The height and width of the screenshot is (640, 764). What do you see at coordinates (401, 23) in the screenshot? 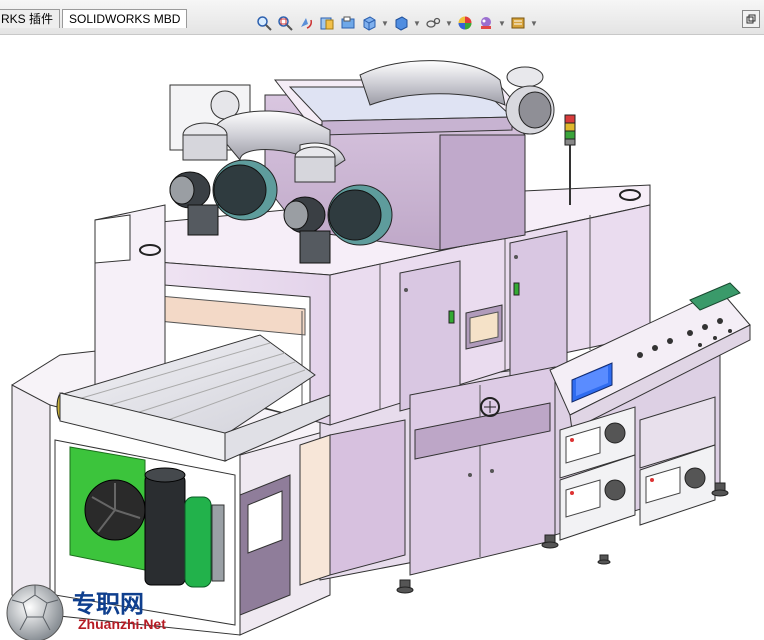
I see `display-style-icon` at bounding box center [401, 23].